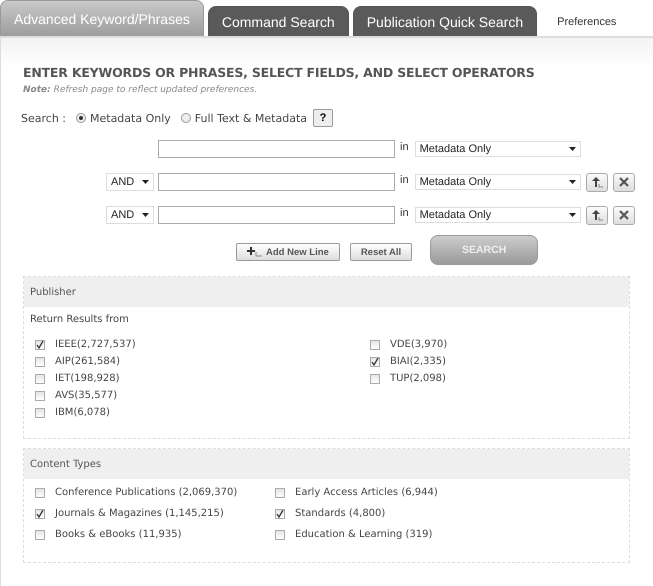 Image resolution: width=653 pixels, height=586 pixels. What do you see at coordinates (87, 361) in the screenshot?
I see `checkbox-label: AIP(261,584)` at bounding box center [87, 361].